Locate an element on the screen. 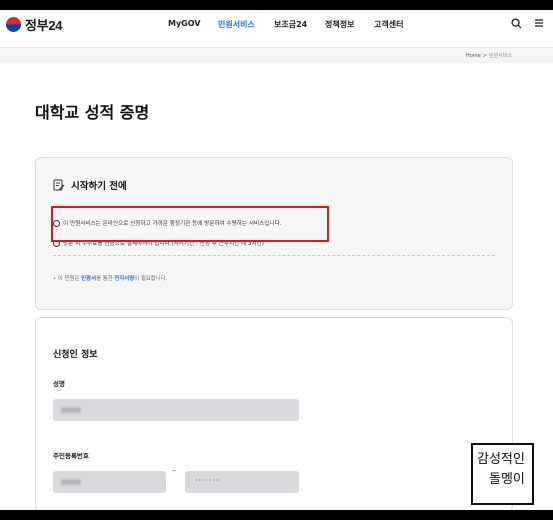 Image resolution: width=553 pixels, height=520 pixels. divider is located at coordinates (274, 255).